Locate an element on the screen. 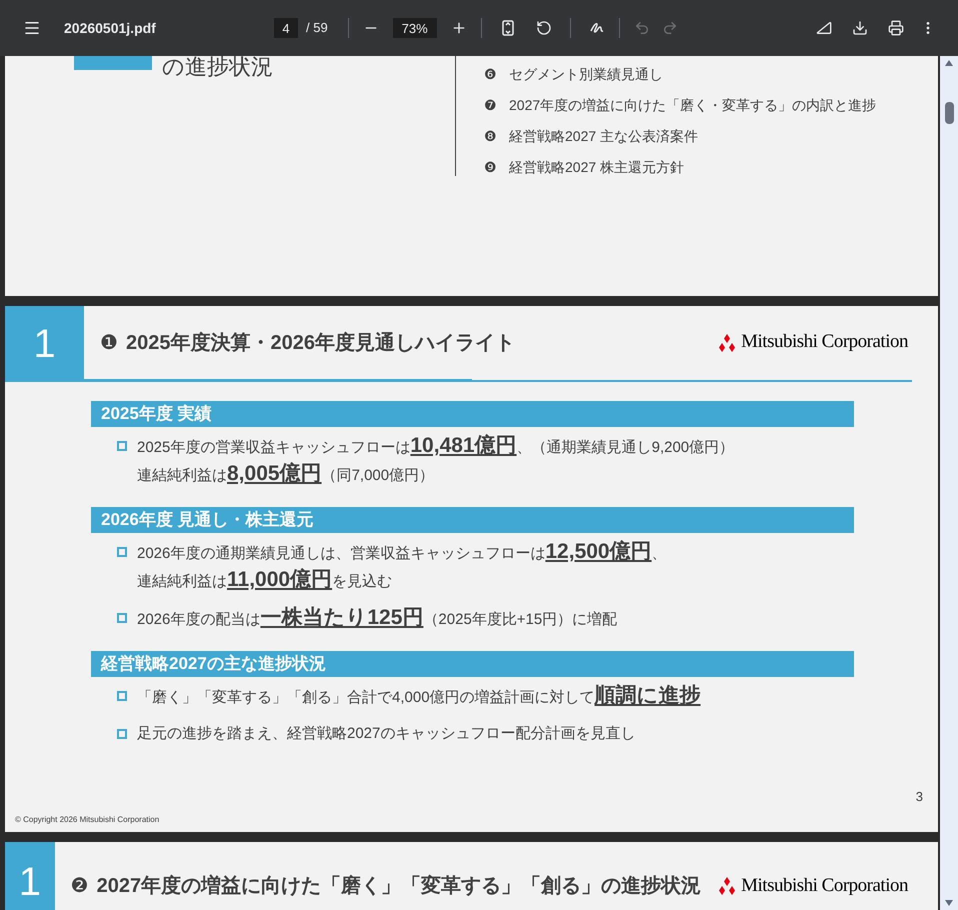 Image resolution: width=958 pixels, height=910 pixels. copyright-text: © Copyright 2026 Mitsubishi Corporation is located at coordinates (87, 819).